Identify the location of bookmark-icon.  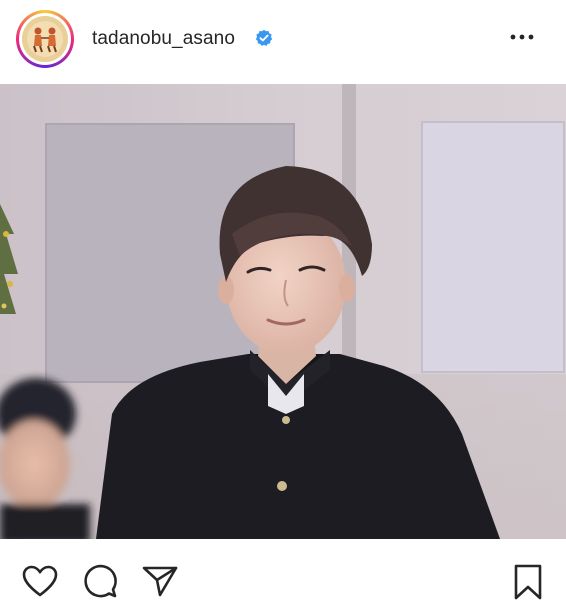
(528, 582).